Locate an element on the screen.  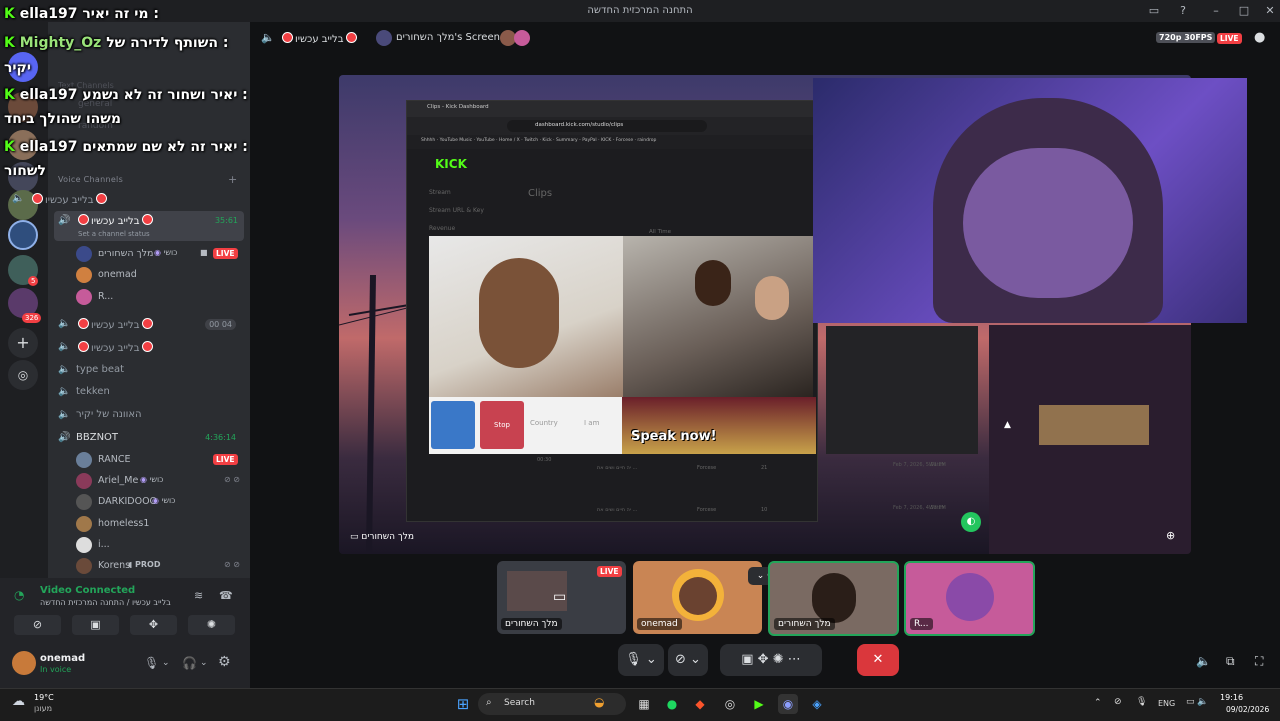
add-channel-icon: + is located at coordinates (232, 179).